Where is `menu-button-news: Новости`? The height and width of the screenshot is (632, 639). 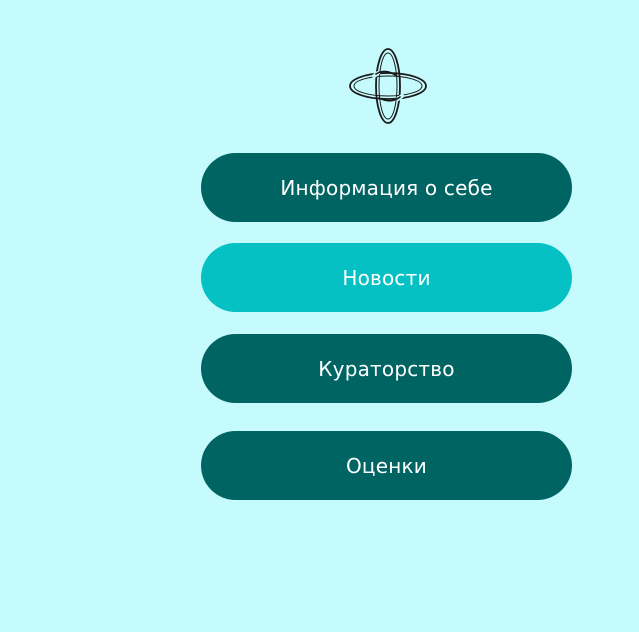
menu-button-news: Новости is located at coordinates (386, 277).